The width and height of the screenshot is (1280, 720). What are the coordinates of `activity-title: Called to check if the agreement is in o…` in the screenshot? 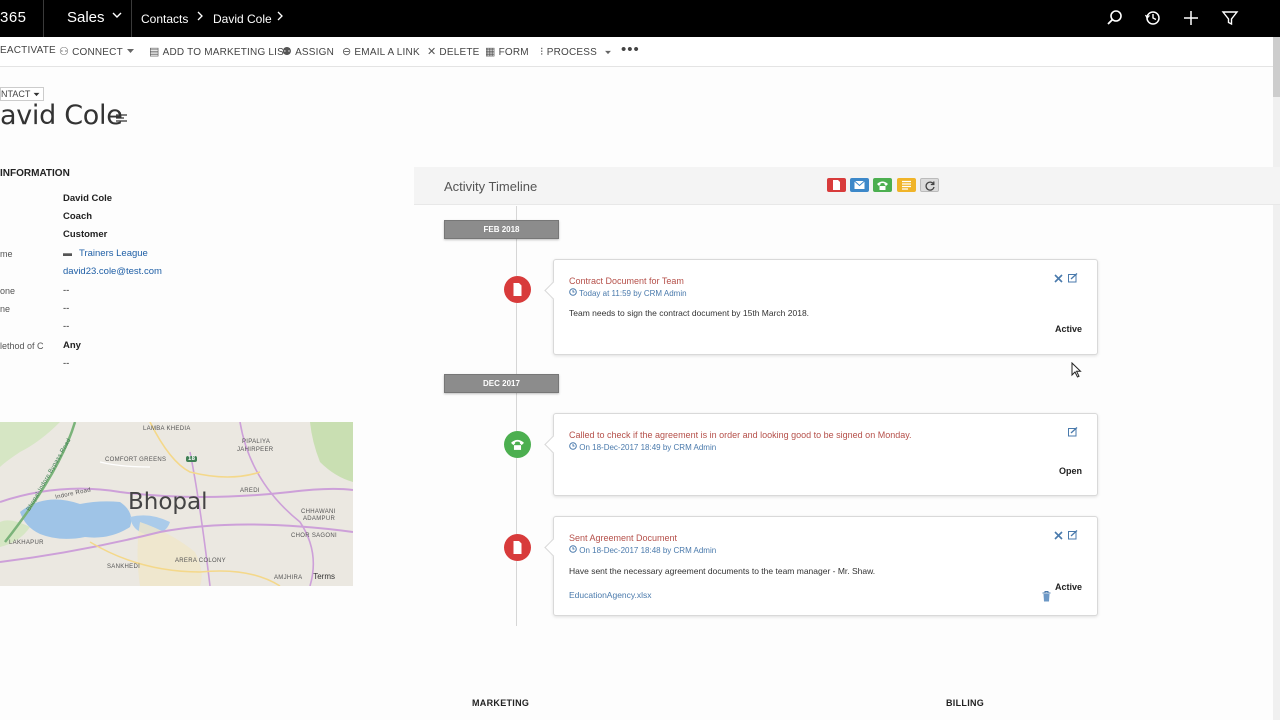 It's located at (740, 435).